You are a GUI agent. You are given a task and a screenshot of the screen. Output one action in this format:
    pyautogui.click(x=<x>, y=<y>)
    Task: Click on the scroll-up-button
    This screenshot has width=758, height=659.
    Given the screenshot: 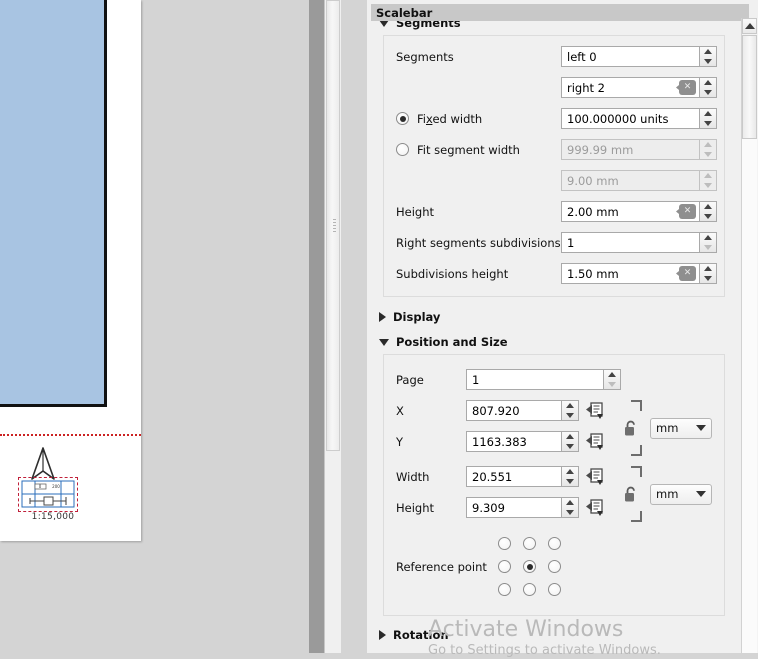 What is the action you would take?
    pyautogui.click(x=749, y=26)
    